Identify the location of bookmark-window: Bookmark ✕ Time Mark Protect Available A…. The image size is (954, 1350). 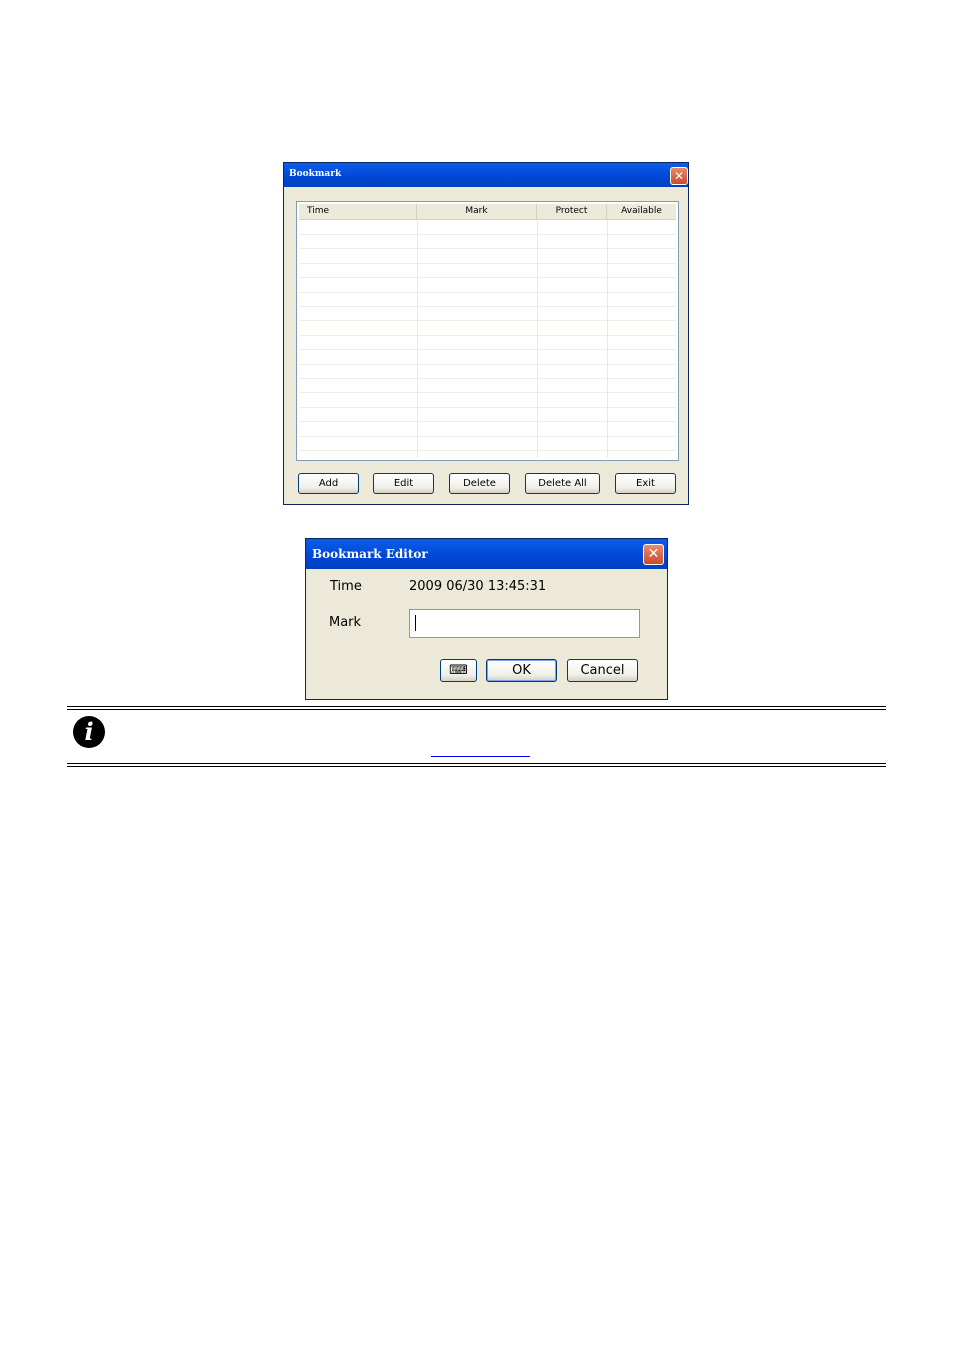
(486, 333).